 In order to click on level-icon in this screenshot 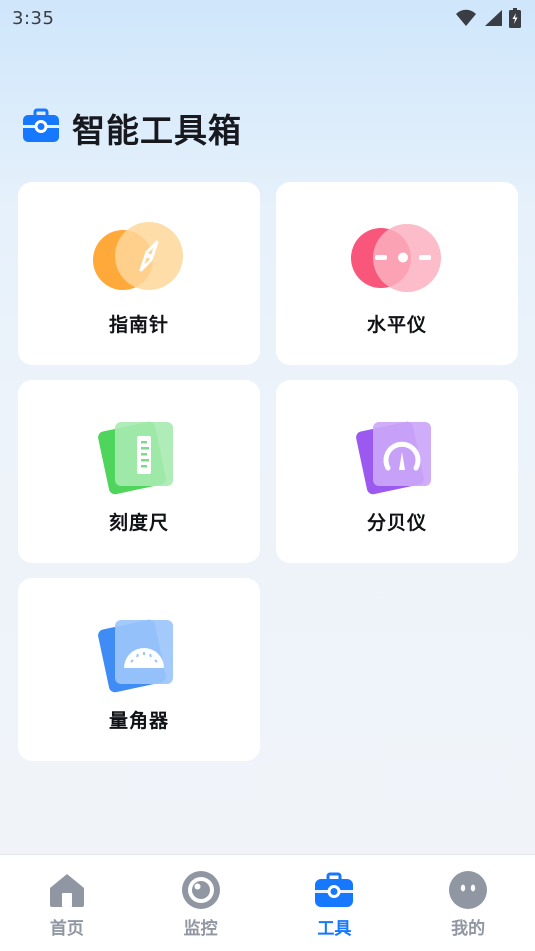, I will do `click(397, 258)`.